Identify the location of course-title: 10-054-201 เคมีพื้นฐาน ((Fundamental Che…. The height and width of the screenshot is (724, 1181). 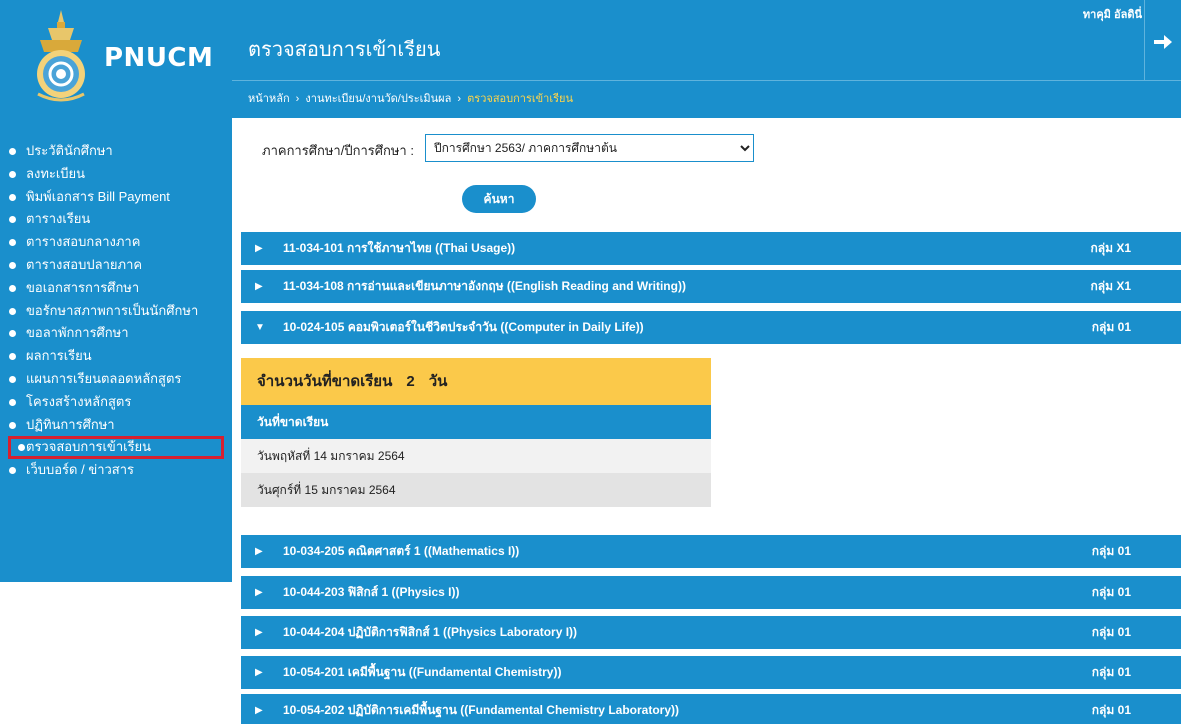
(422, 672).